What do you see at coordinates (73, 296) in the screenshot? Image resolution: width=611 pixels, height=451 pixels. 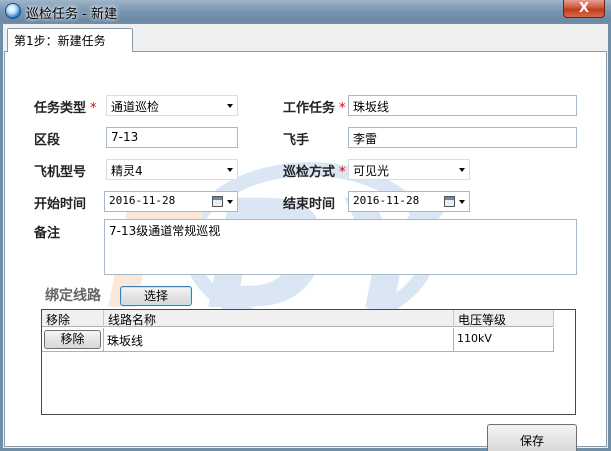 I see `binding-group-title: 绑定线路` at bounding box center [73, 296].